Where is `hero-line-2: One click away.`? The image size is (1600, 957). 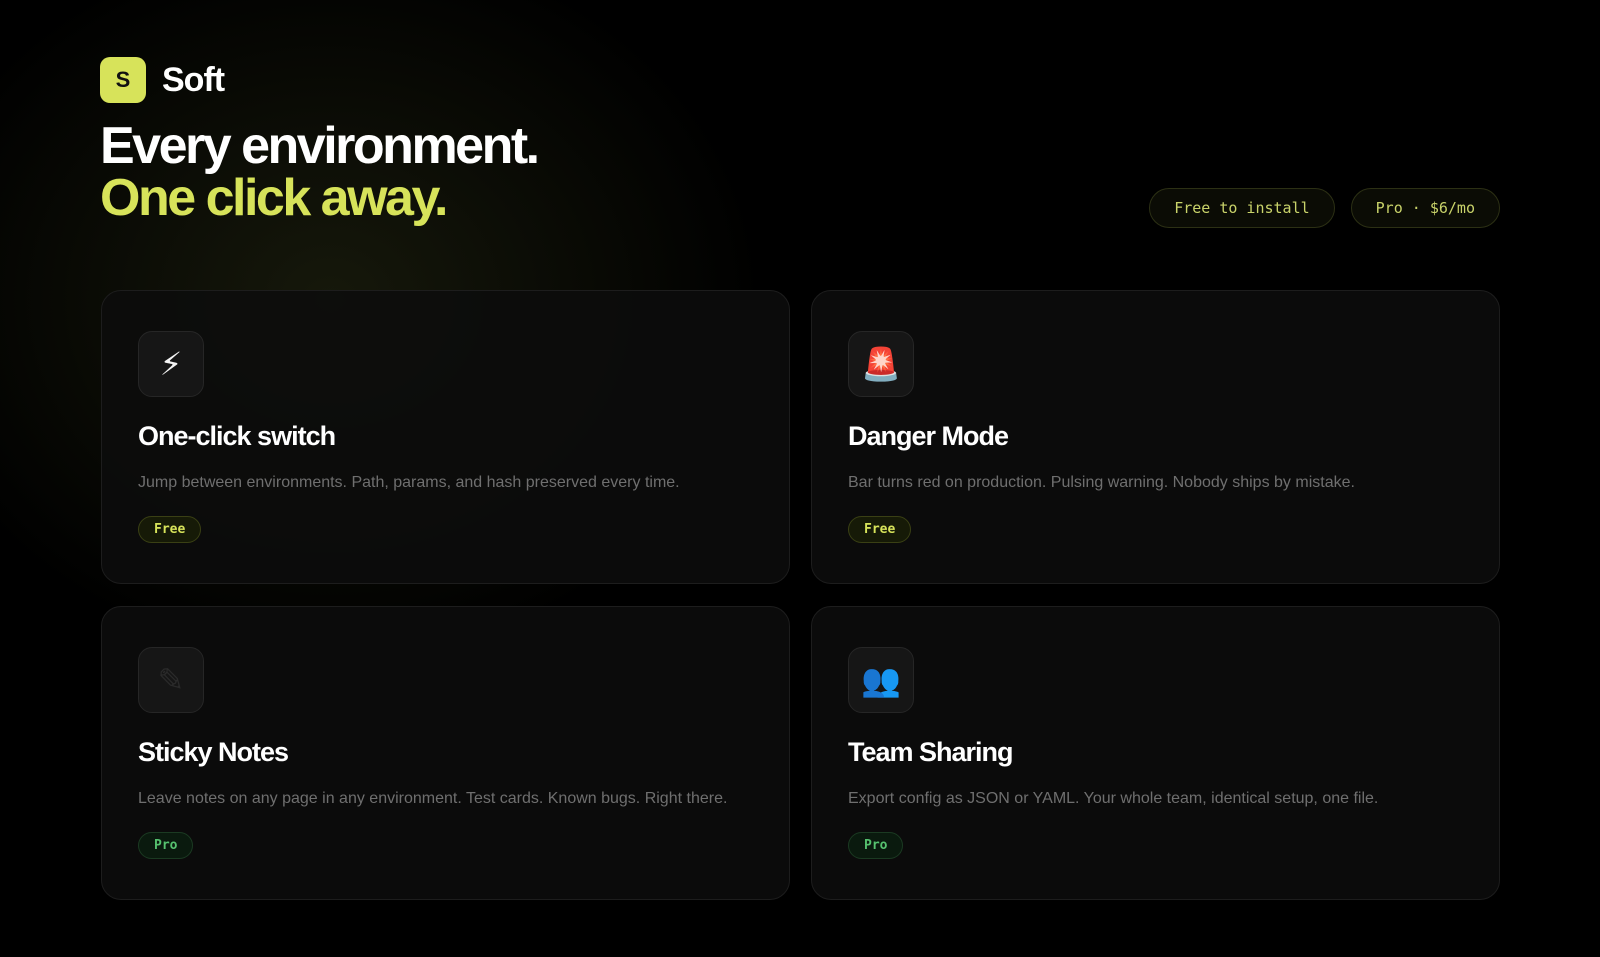
hero-line-2: One click away. is located at coordinates (274, 198).